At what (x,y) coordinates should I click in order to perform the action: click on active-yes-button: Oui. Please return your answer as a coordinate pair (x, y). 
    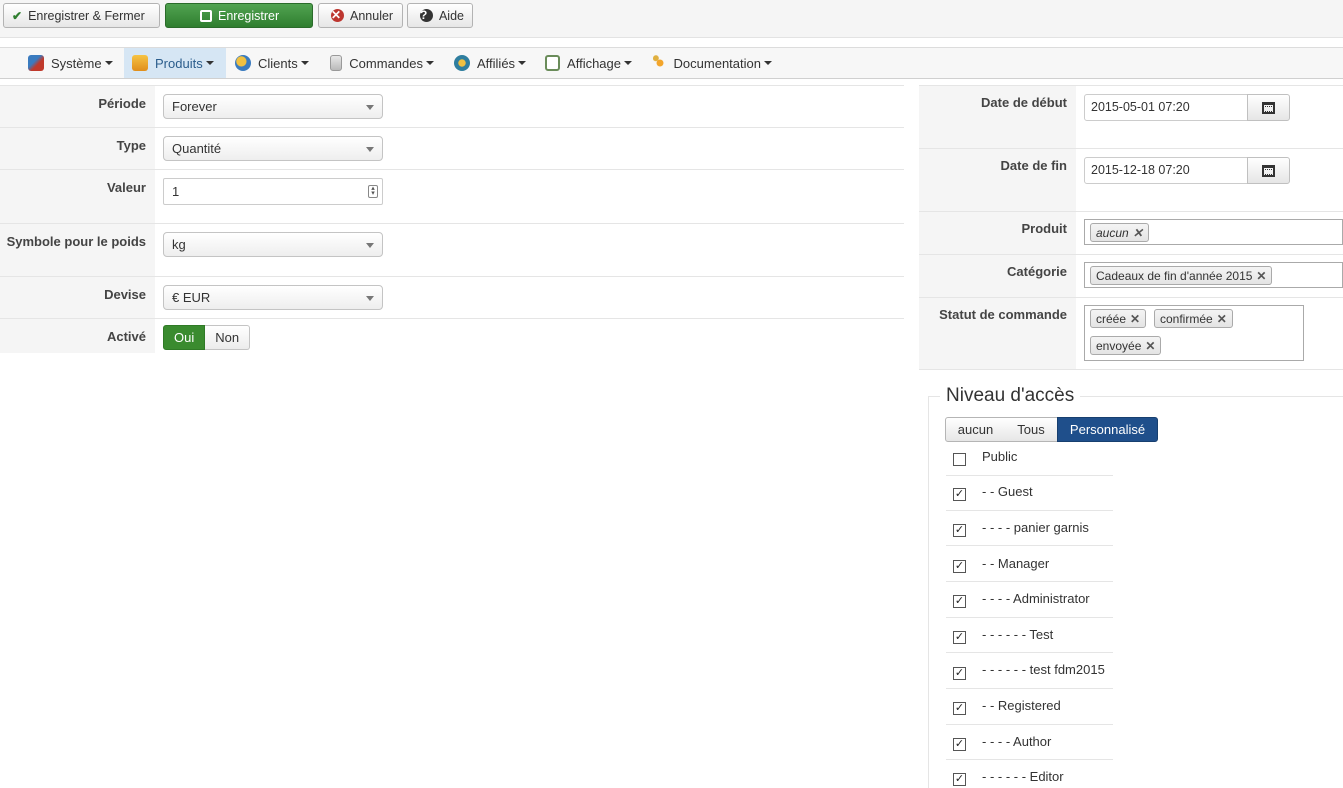
    Looking at the image, I should click on (184, 337).